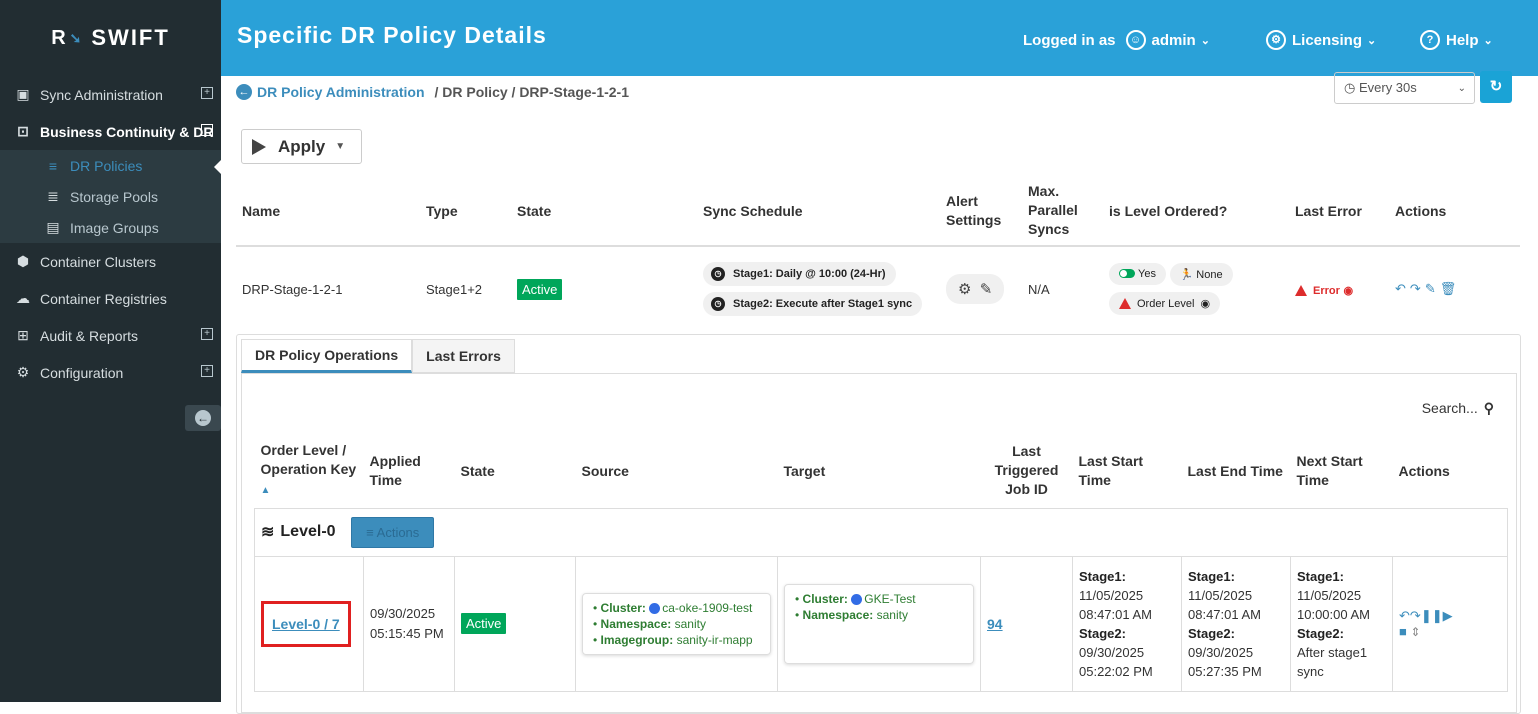  Describe the element at coordinates (207, 130) in the screenshot. I see `collapse-icon: −` at that location.